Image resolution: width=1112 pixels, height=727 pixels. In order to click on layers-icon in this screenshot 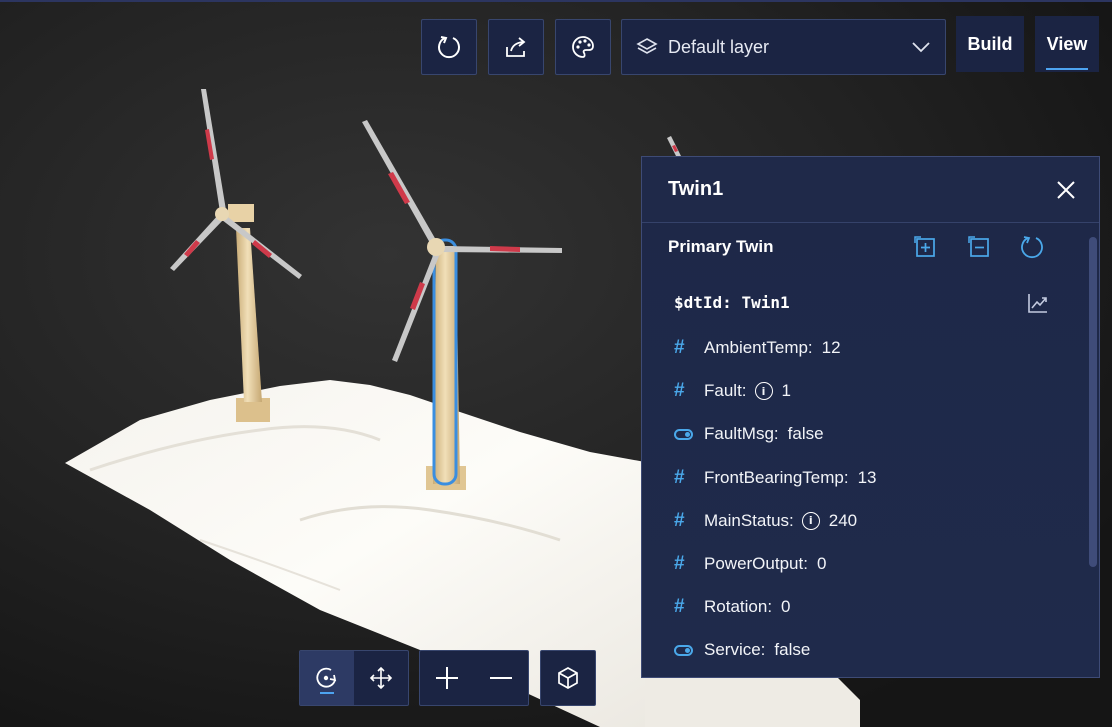, I will do `click(647, 46)`.